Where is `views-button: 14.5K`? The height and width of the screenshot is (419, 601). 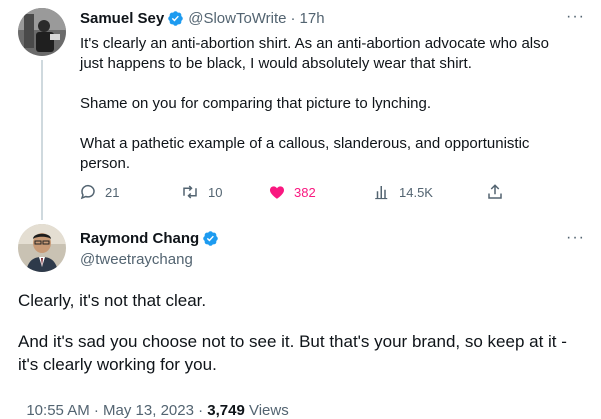
views-button: 14.5K is located at coordinates (403, 192).